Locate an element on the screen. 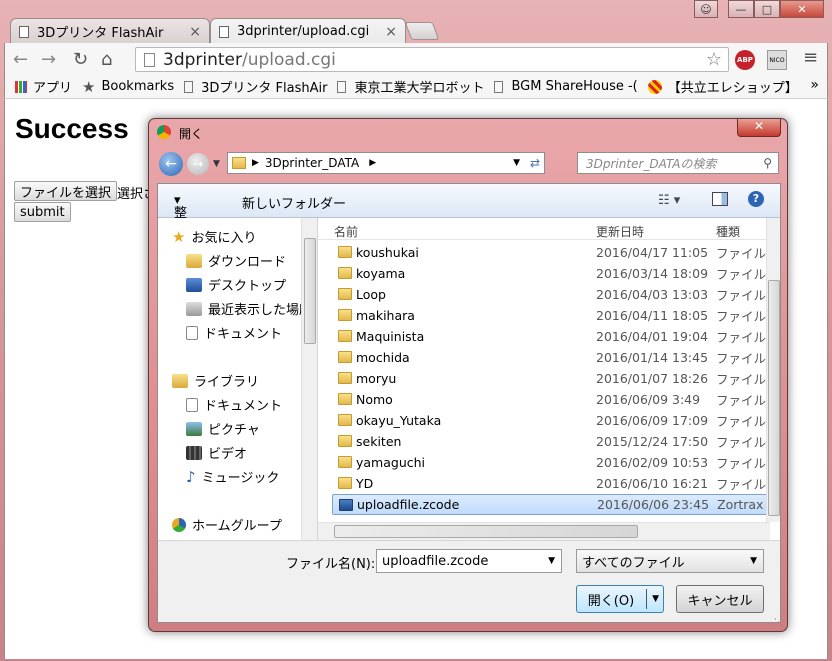 The width and height of the screenshot is (832, 661). tab-flashair: 3Dプリンタ FlashAir × is located at coordinates (110, 31).